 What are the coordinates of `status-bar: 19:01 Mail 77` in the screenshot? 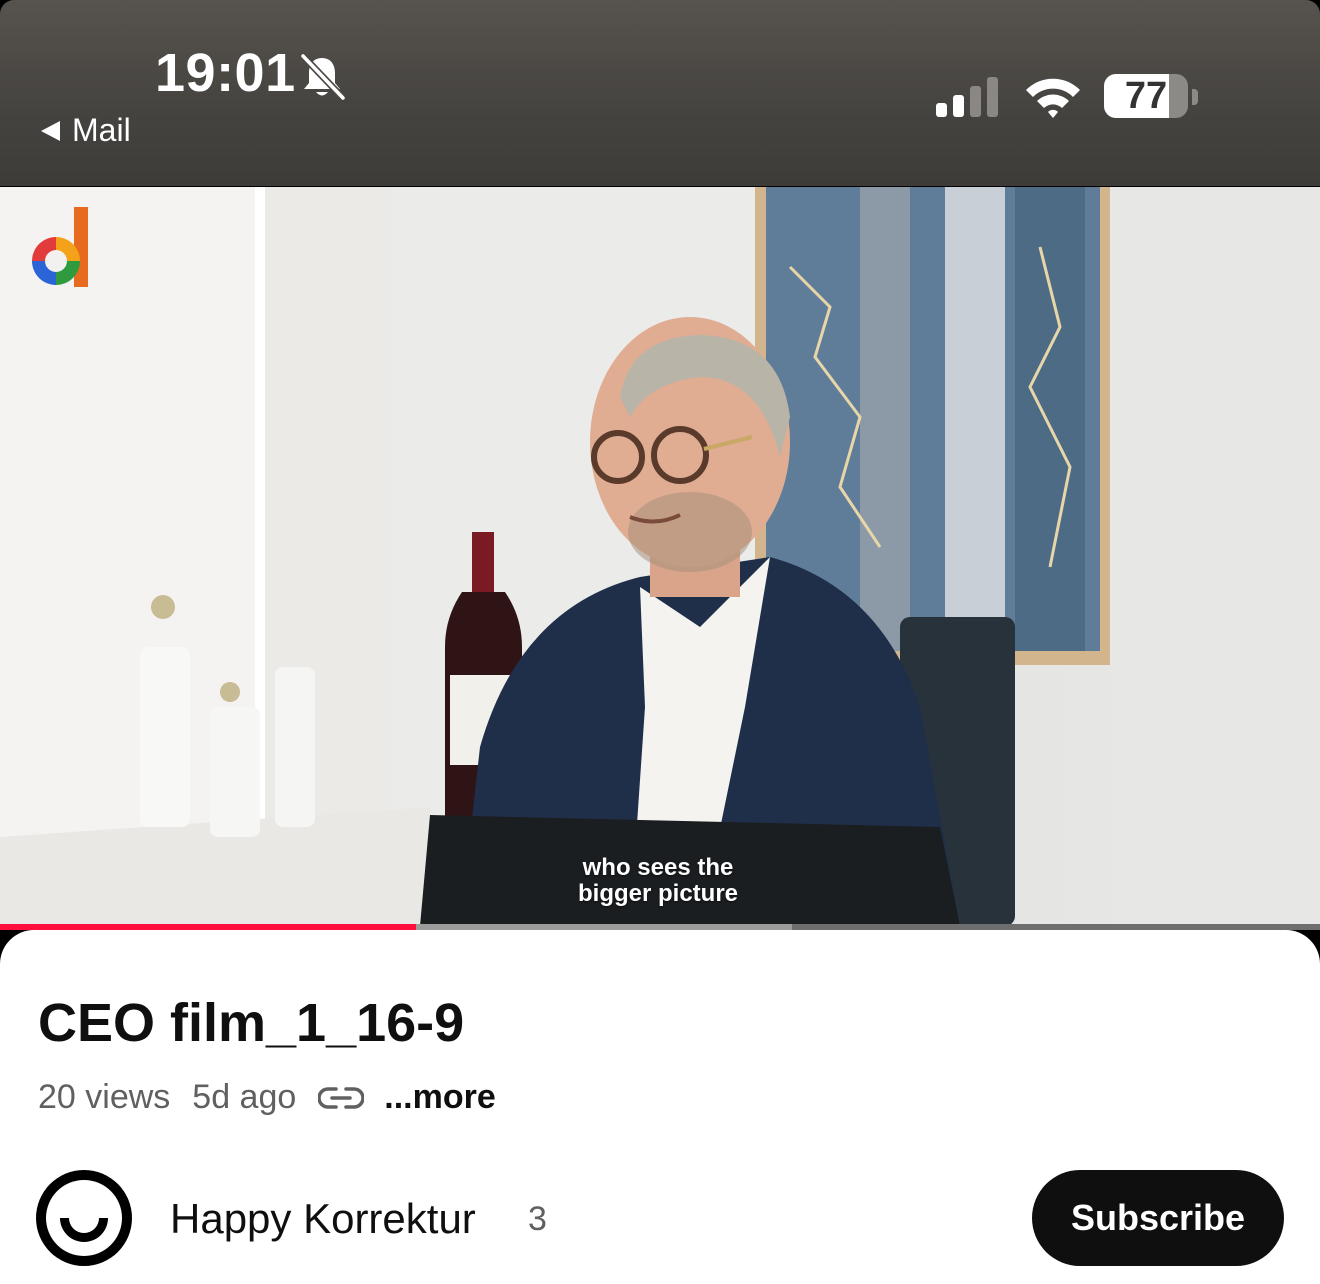 It's located at (660, 93).